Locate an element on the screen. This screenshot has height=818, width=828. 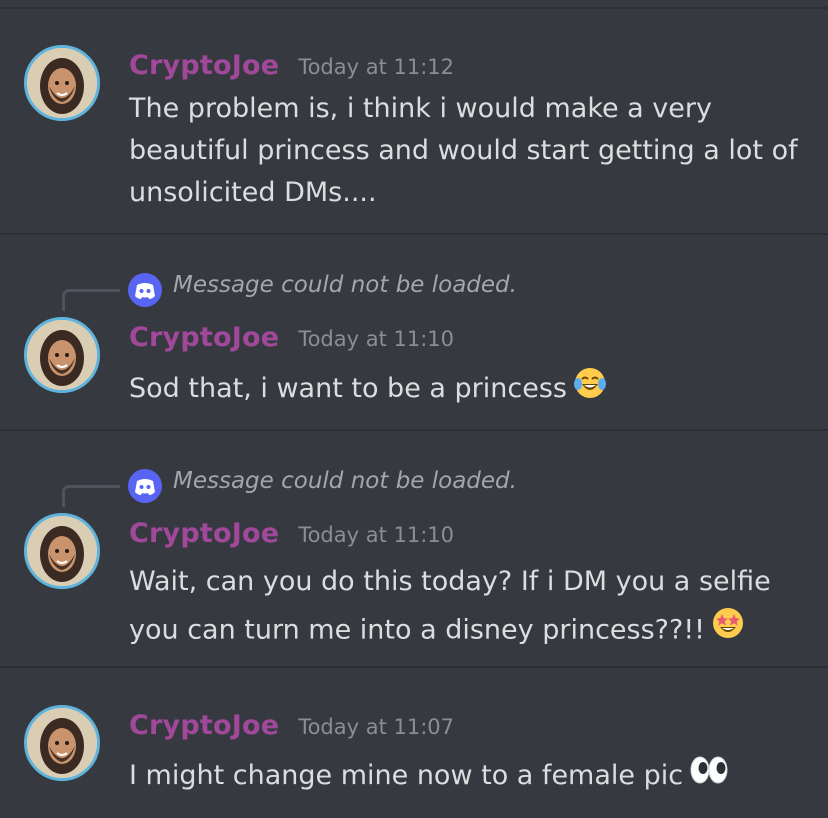
message-text: I might change mine now to a female pic is located at coordinates (406, 775).